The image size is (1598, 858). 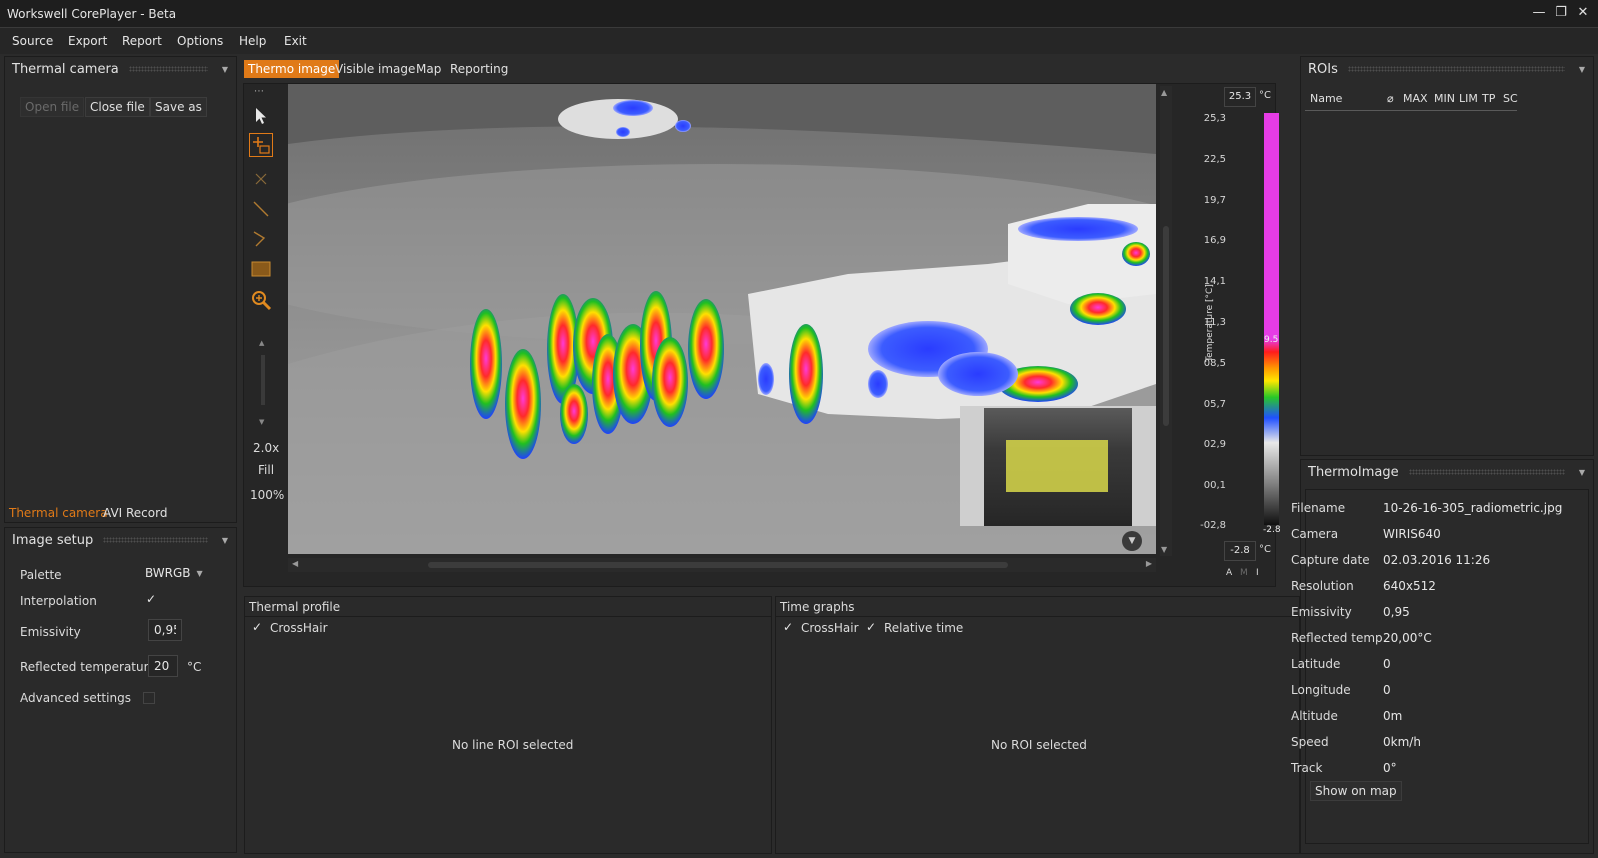 I want to click on scale-mode-interval: I, so click(x=1257, y=573).